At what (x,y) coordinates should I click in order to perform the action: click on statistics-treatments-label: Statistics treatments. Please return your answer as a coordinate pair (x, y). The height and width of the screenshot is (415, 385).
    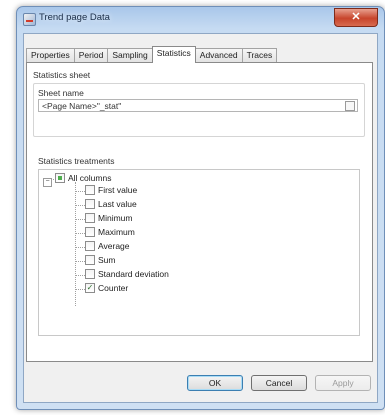
    Looking at the image, I should click on (76, 161).